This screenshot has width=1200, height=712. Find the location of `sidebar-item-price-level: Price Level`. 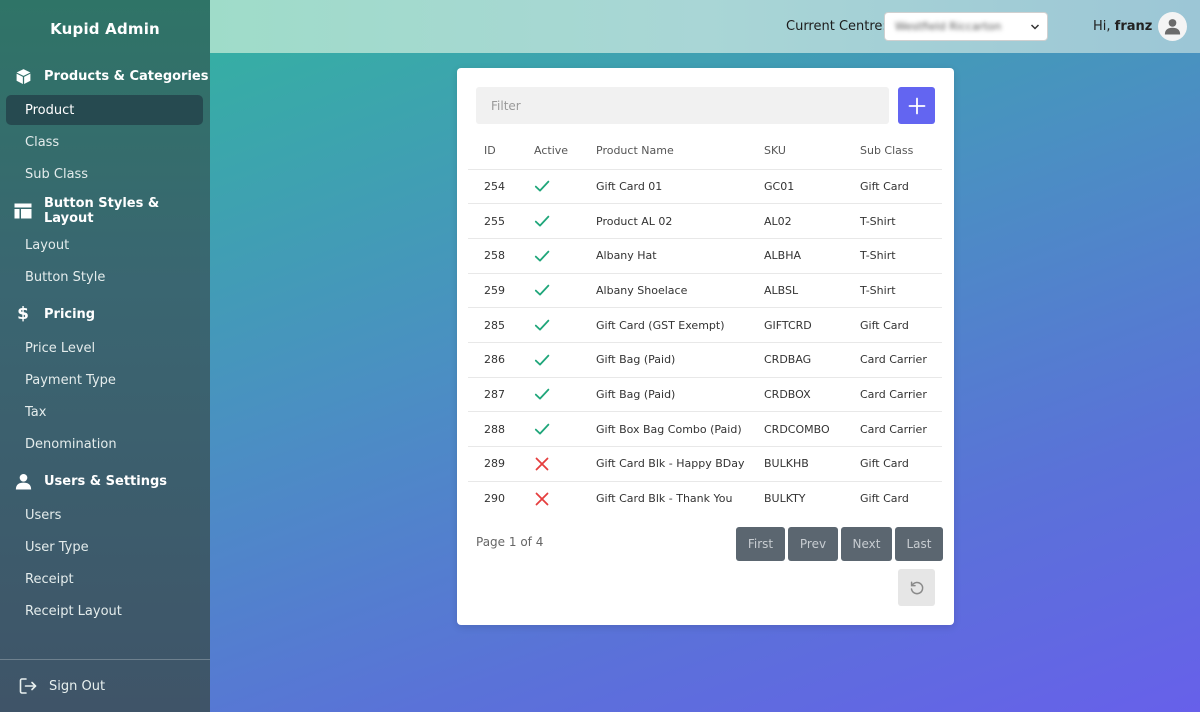

sidebar-item-price-level: Price Level is located at coordinates (104, 348).